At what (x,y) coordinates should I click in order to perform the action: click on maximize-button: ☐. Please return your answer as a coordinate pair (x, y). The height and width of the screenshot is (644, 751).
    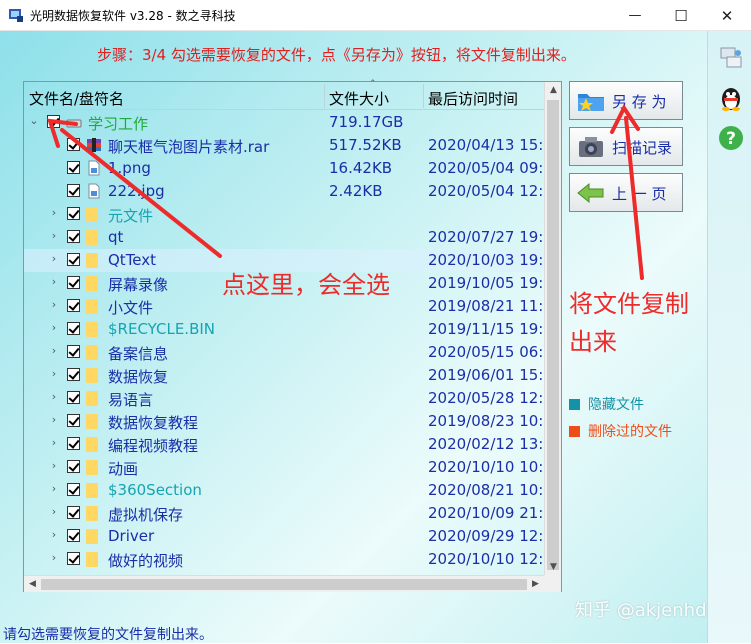
    Looking at the image, I should click on (681, 15).